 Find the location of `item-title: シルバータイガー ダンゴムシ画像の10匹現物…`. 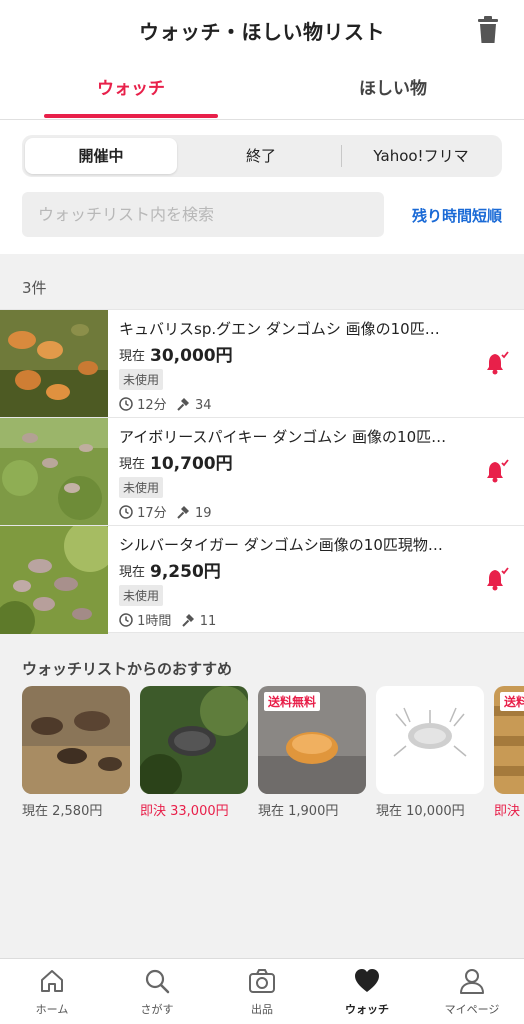

item-title: シルバータイガー ダンゴムシ画像の10匹現物… is located at coordinates (294, 544).